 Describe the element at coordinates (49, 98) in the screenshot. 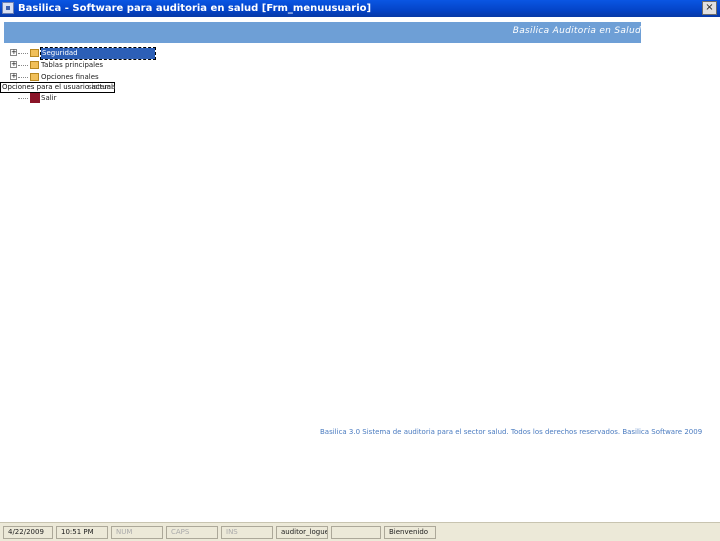

I see `tree-item-label: Salir` at that location.